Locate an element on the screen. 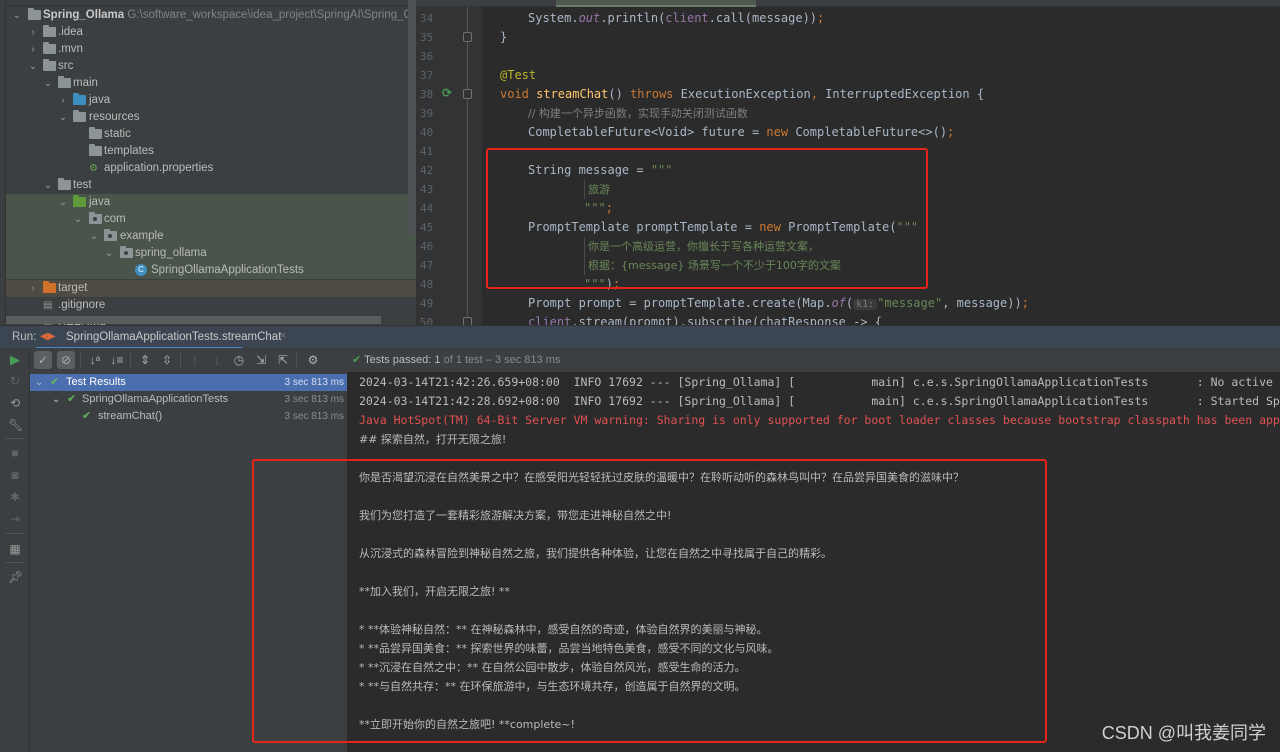 The image size is (1280, 752). excluded-folder-icon is located at coordinates (49, 287).